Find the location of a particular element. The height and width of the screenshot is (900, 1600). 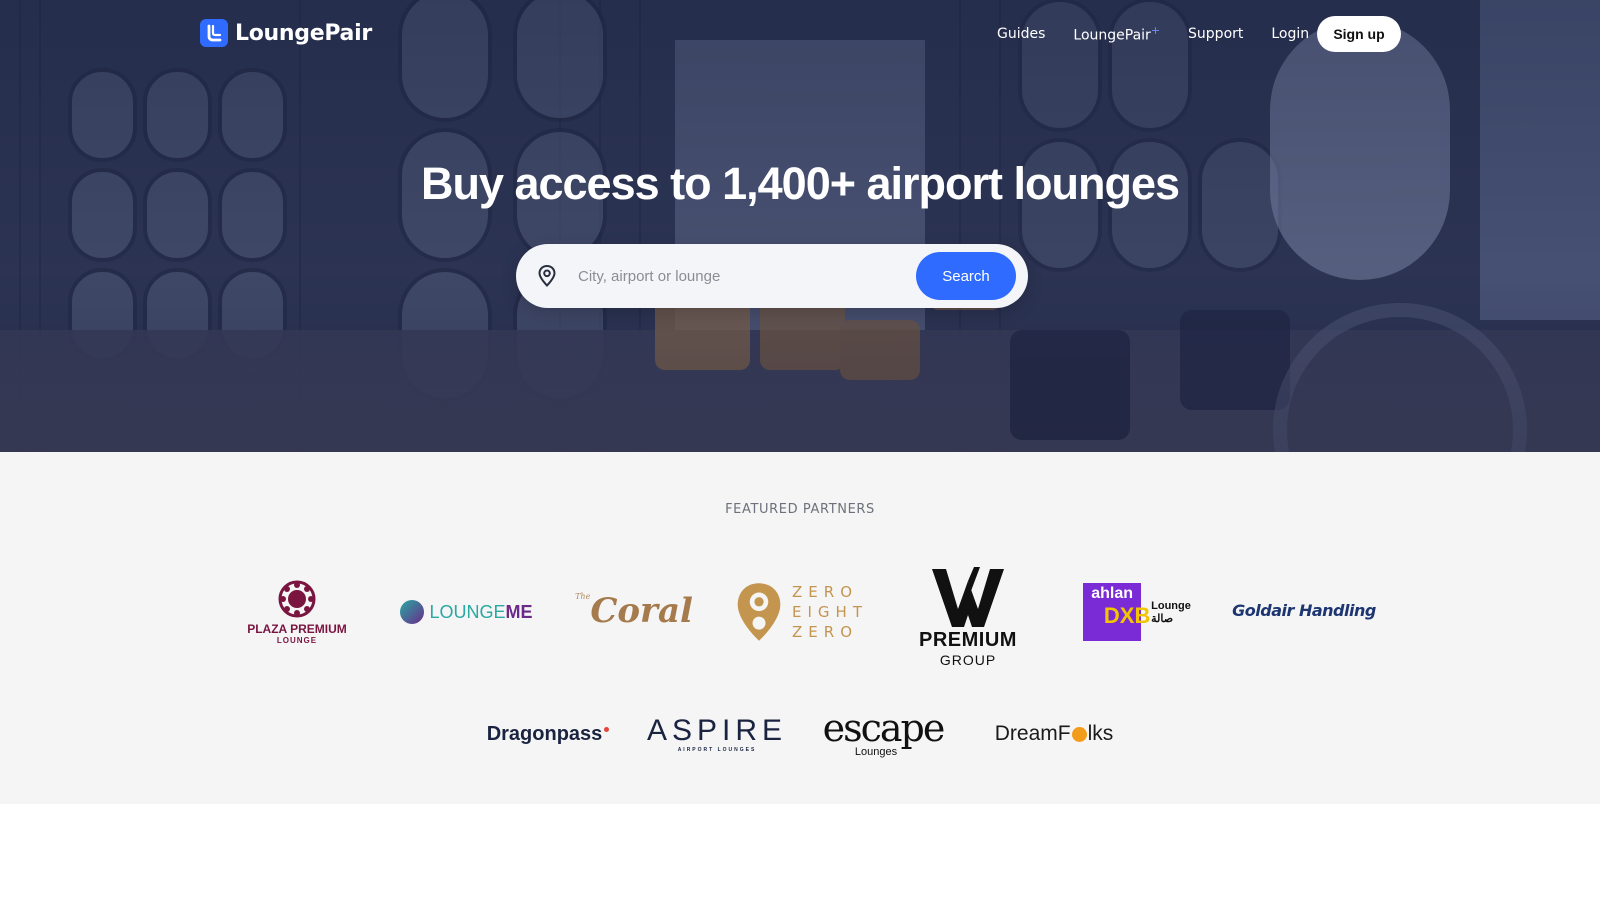

nav-link-loungepair-plus: LoungePair+ is located at coordinates (1116, 34).